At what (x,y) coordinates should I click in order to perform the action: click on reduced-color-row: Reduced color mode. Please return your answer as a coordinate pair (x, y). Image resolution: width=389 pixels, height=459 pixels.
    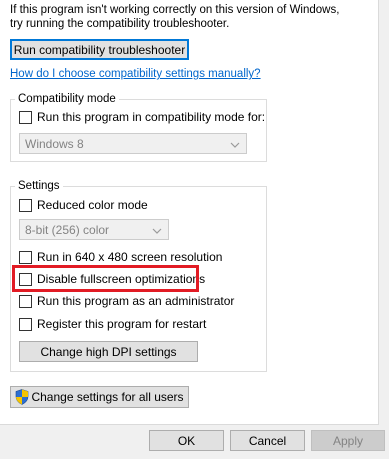
    Looking at the image, I should click on (83, 205).